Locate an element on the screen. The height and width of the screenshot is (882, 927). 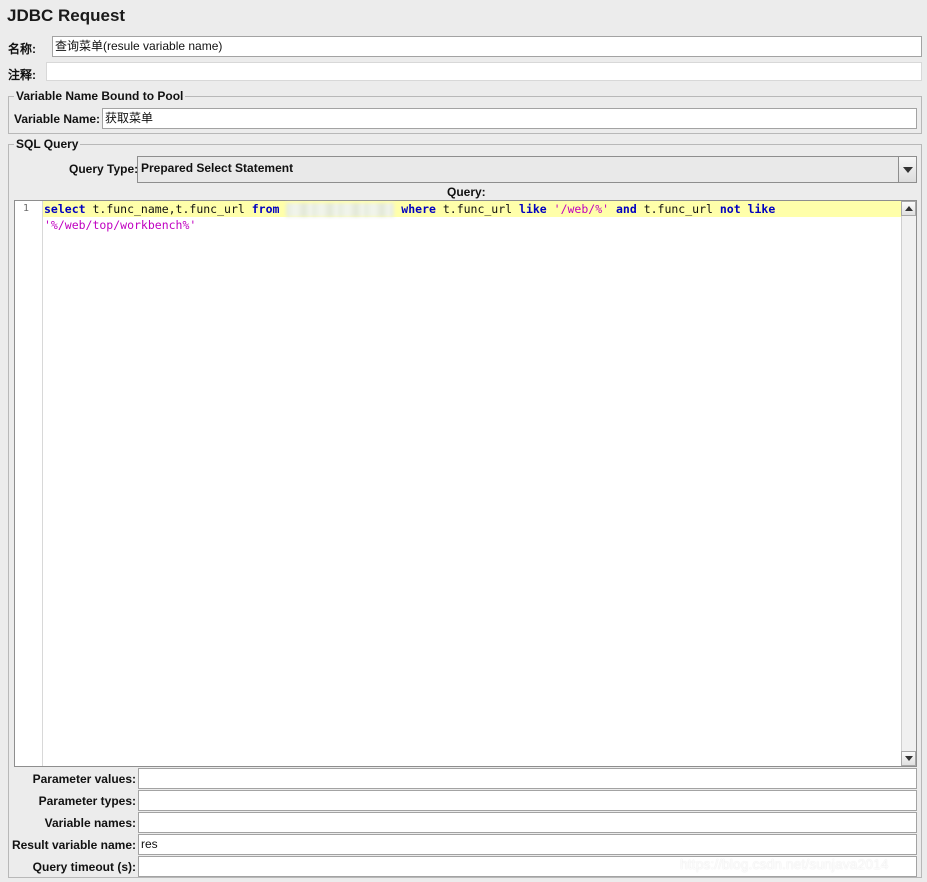
sql-string: '/web/%' is located at coordinates (581, 209).